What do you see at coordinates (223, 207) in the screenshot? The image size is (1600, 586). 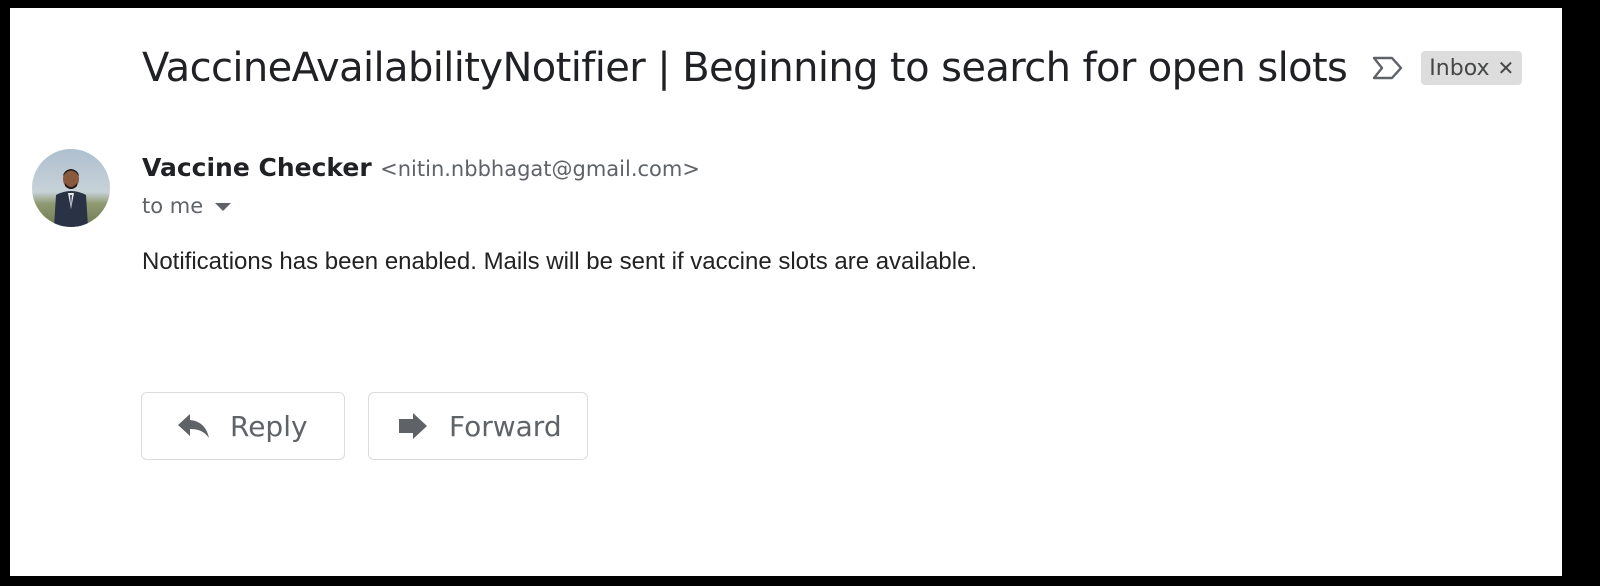 I see `chevron-down-icon` at bounding box center [223, 207].